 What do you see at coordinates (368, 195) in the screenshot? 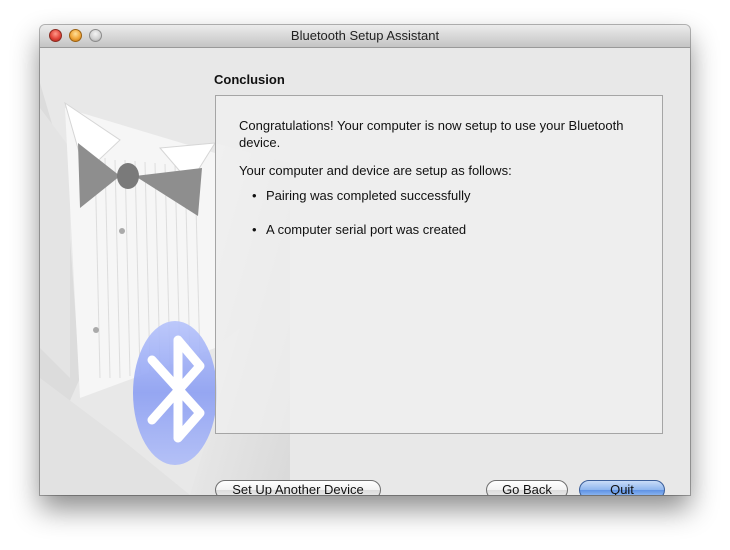
I see `list-item-text: Pairing was completed successfully` at bounding box center [368, 195].